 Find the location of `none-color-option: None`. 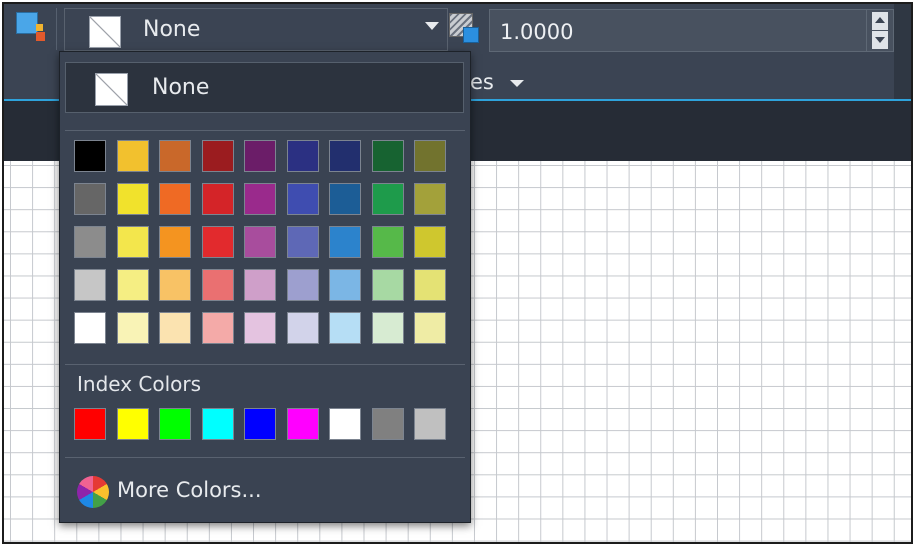

none-color-option: None is located at coordinates (264, 87).